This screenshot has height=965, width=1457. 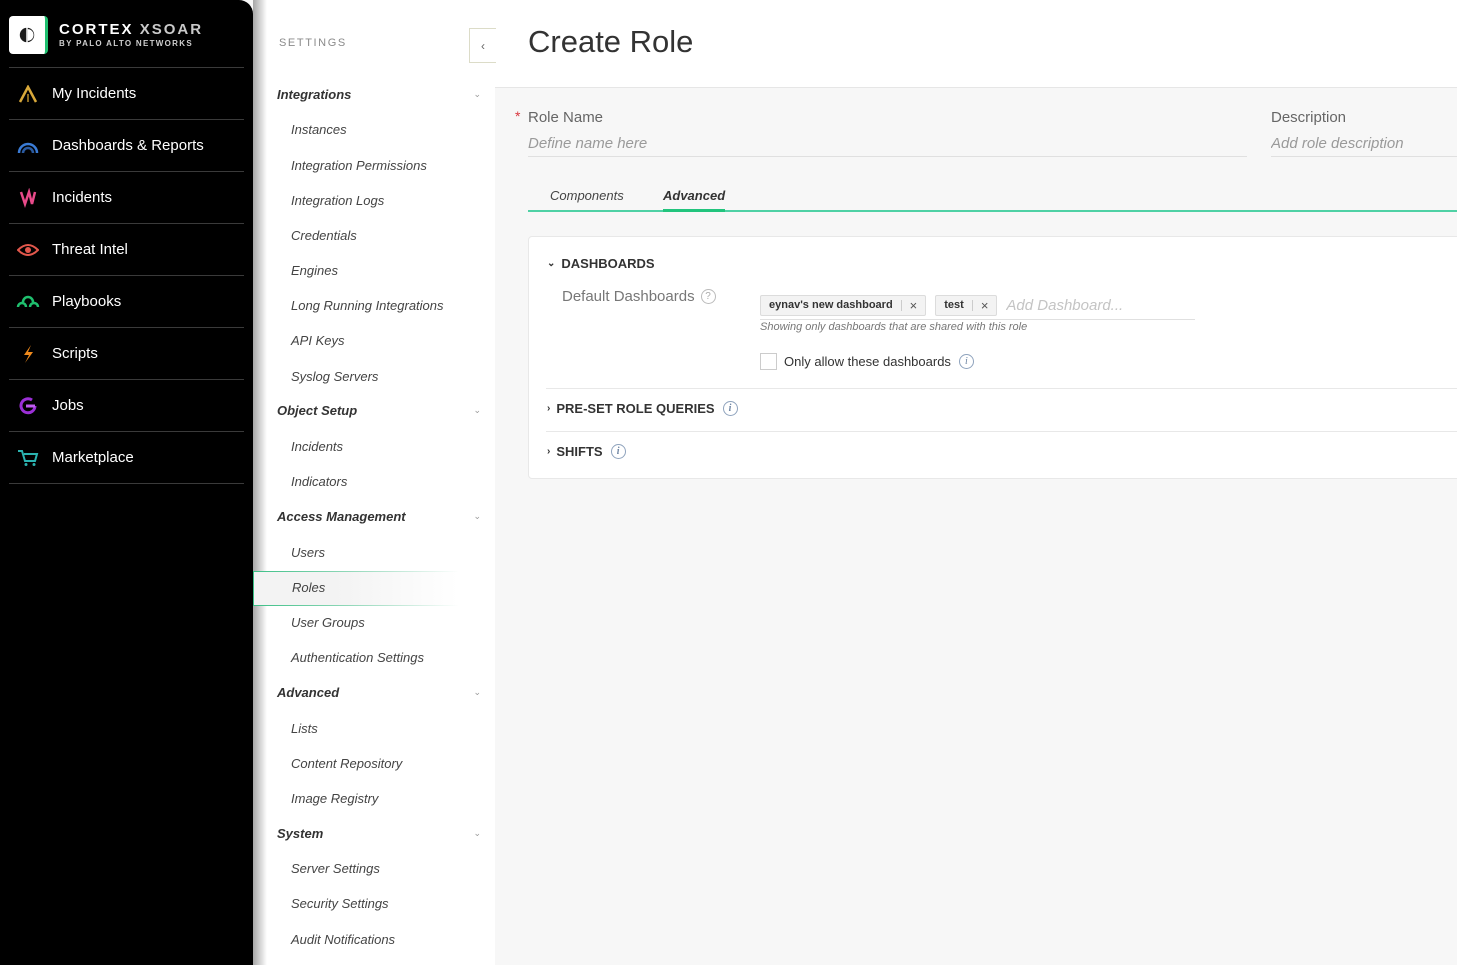 What do you see at coordinates (343, 939) in the screenshot?
I see `settings-item-audit-notifications: Audit Notifications` at bounding box center [343, 939].